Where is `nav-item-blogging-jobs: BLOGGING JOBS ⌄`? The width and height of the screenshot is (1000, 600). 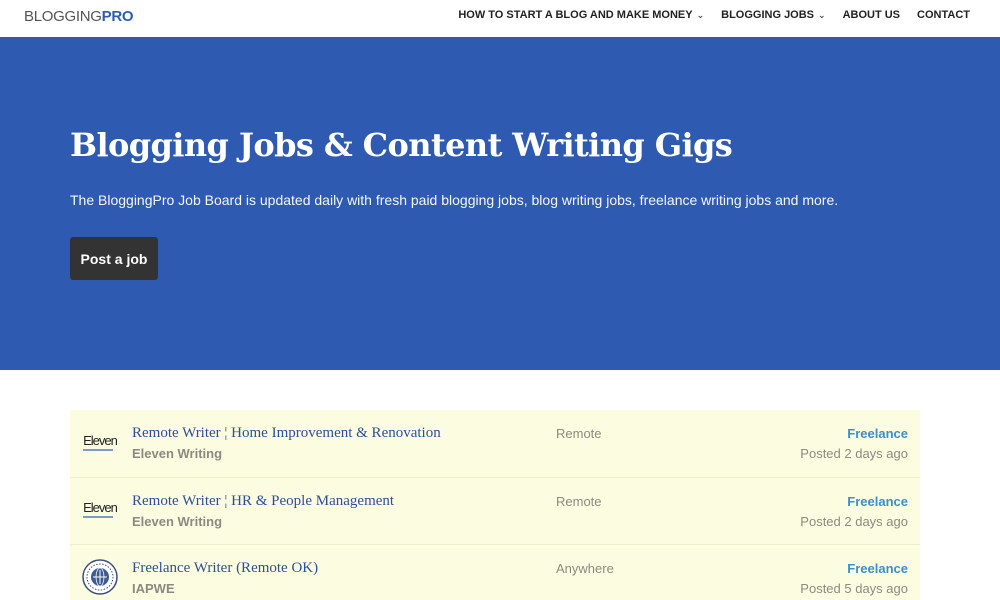 nav-item-blogging-jobs: BLOGGING JOBS ⌄ is located at coordinates (773, 15).